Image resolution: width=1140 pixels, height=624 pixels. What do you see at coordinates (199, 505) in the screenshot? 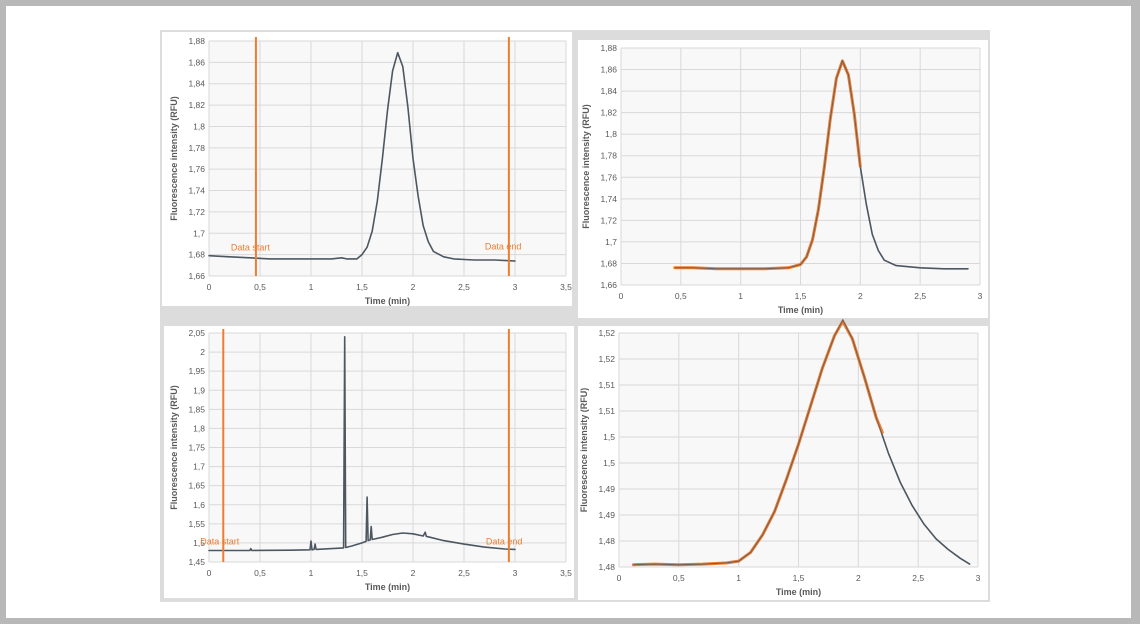
I see `y-tick-label: 1,6` at bounding box center [199, 505].